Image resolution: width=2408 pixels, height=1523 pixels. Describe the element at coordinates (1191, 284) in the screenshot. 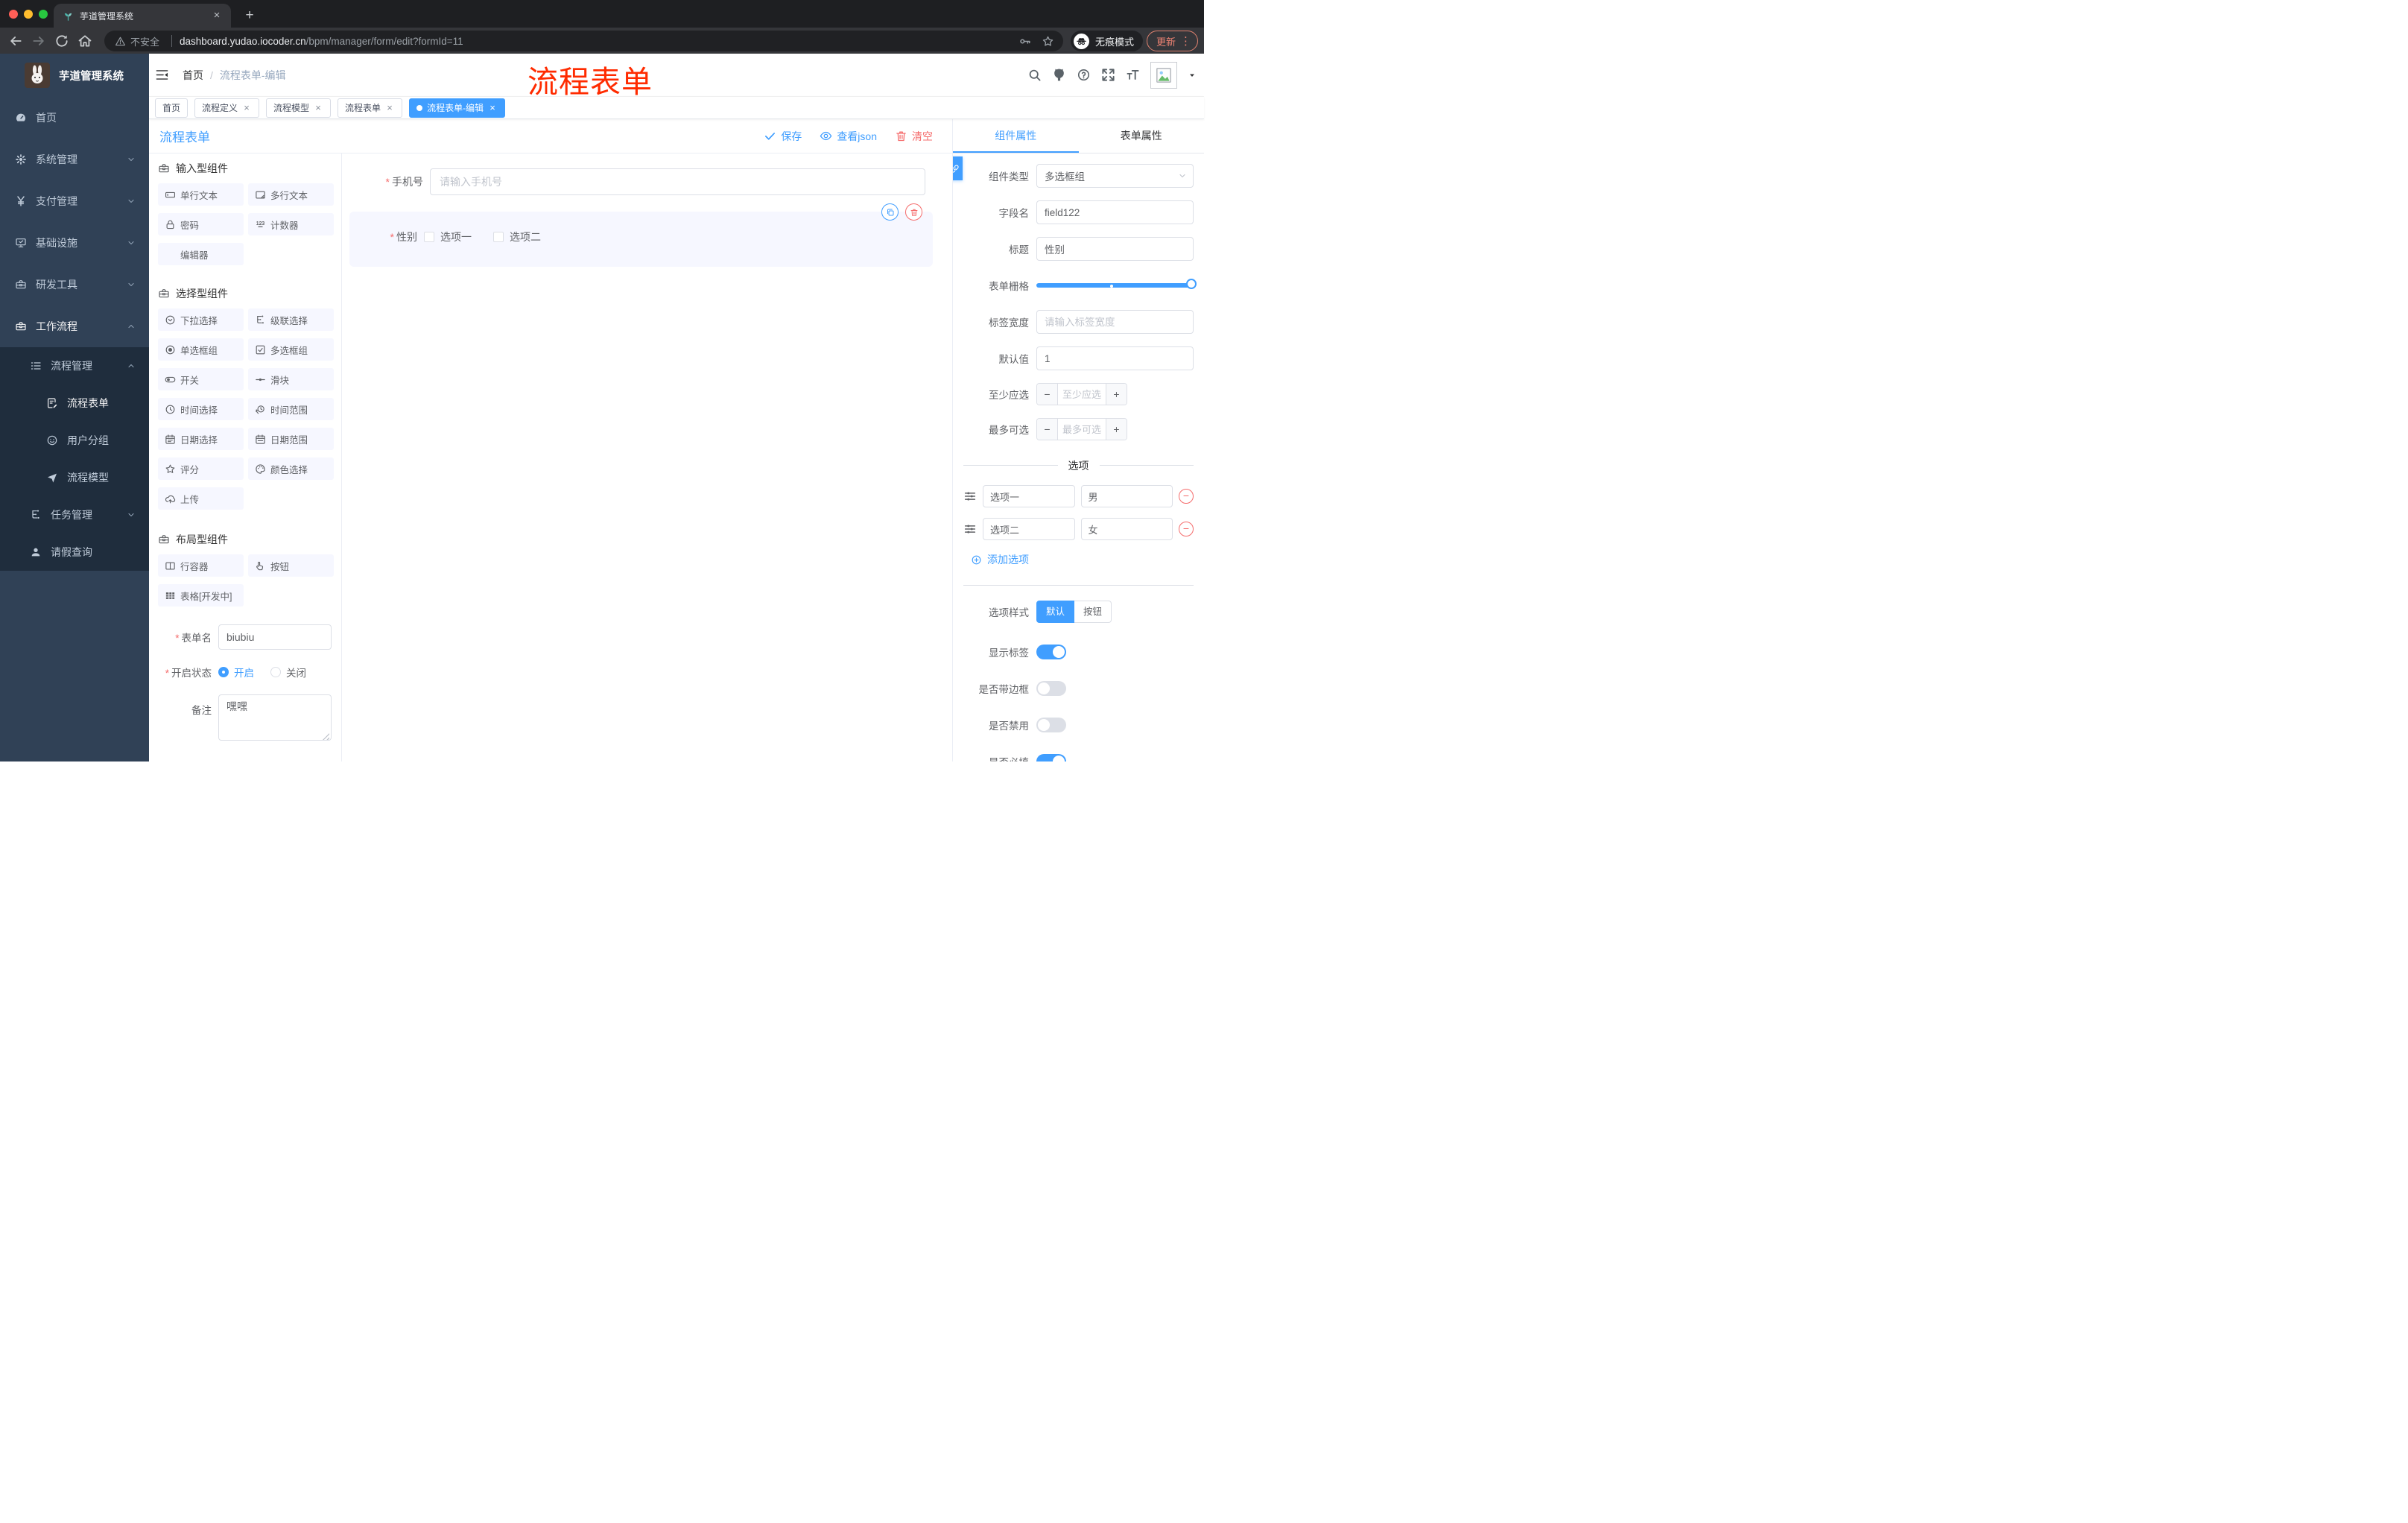

I see `slider-handle` at that location.